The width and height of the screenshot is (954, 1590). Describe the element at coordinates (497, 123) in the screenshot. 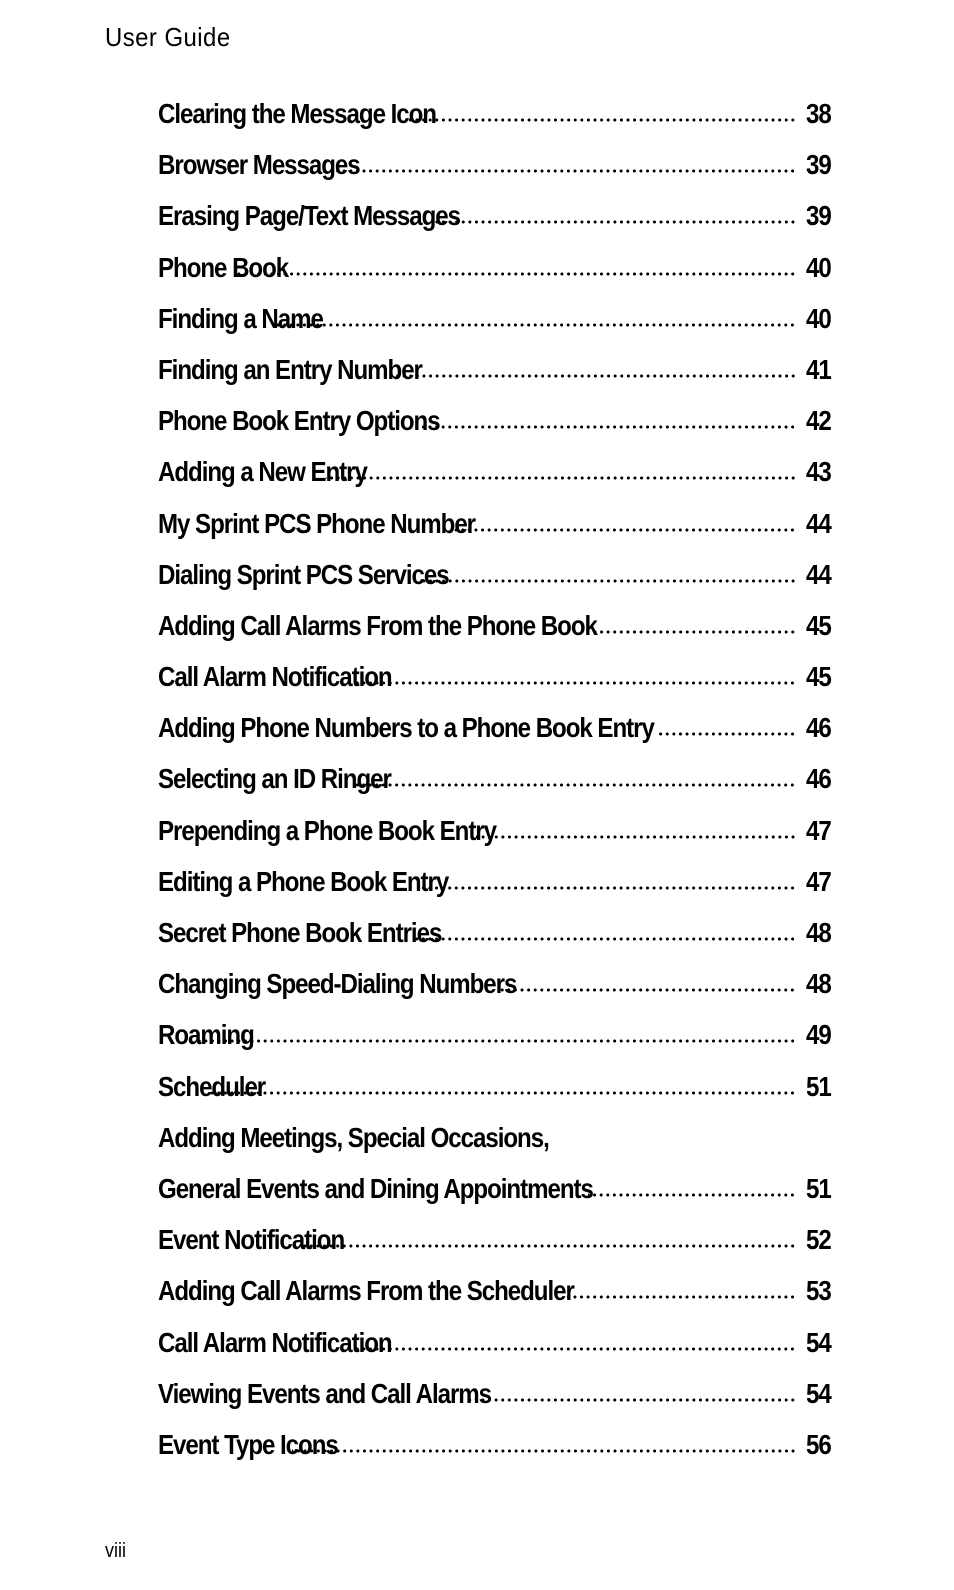

I see `toc-entry: Clearing the Message Icon 38` at that location.